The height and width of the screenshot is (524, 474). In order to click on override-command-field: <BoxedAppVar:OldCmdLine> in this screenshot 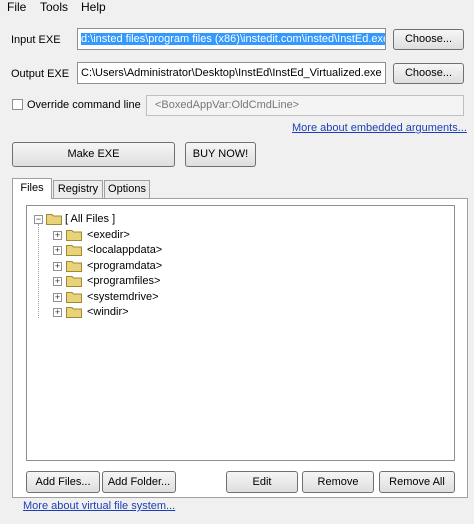, I will do `click(305, 105)`.